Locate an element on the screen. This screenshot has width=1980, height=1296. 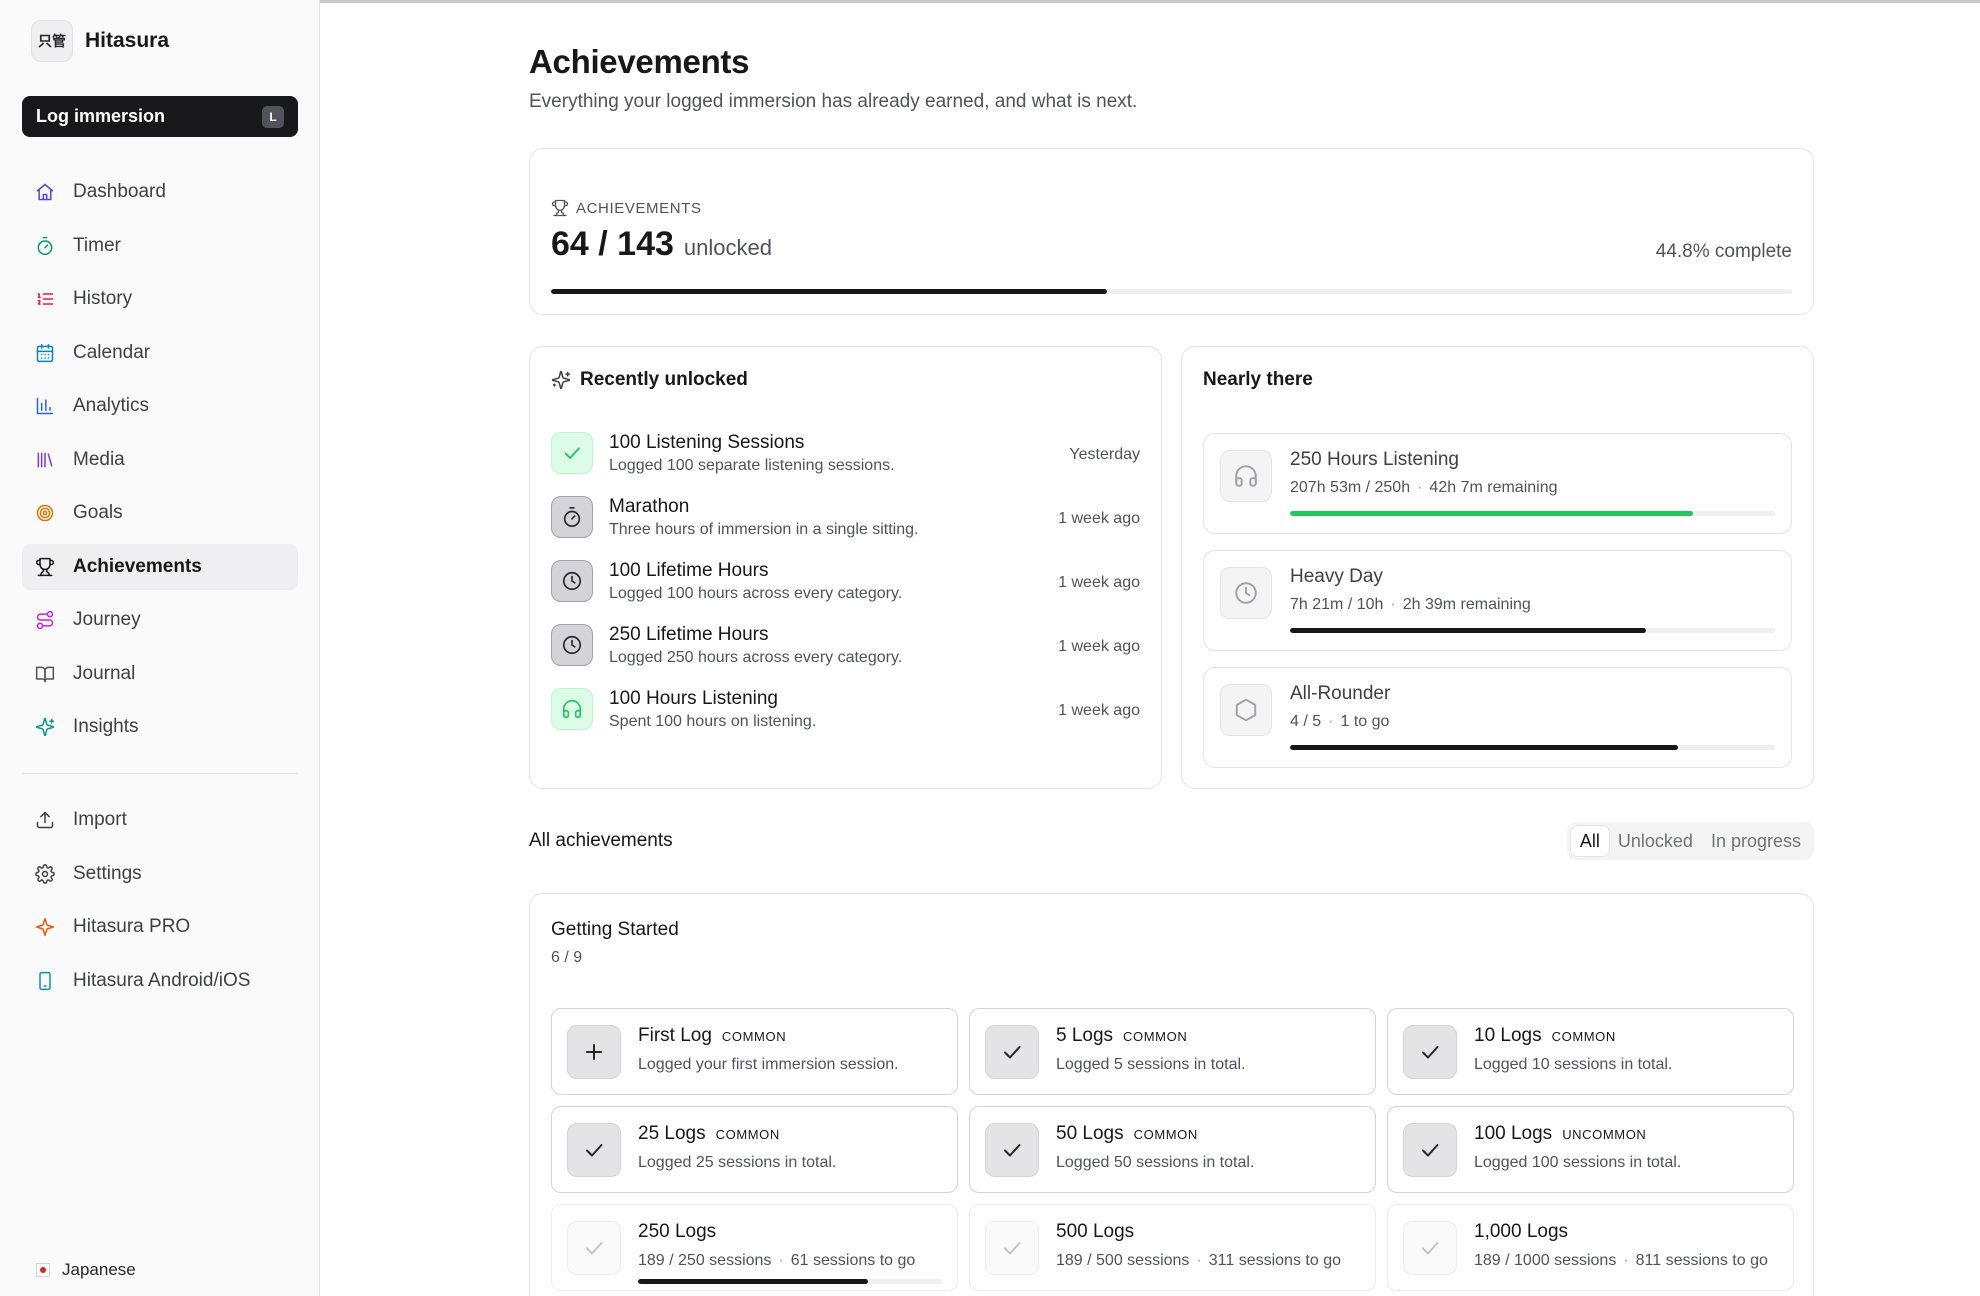
home-icon is located at coordinates (45, 192).